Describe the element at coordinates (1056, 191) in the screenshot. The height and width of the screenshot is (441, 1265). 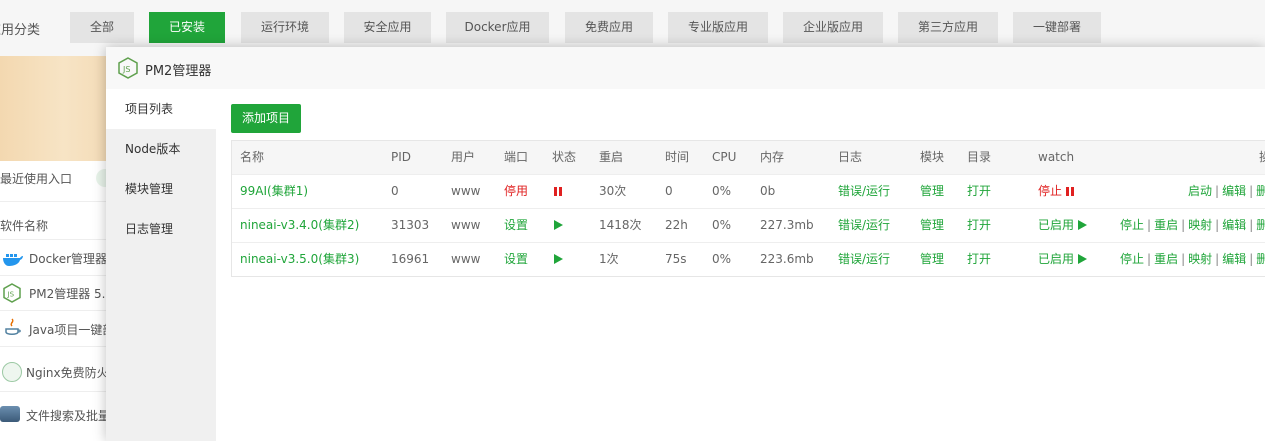
I see `watch-toggle: 停止` at that location.